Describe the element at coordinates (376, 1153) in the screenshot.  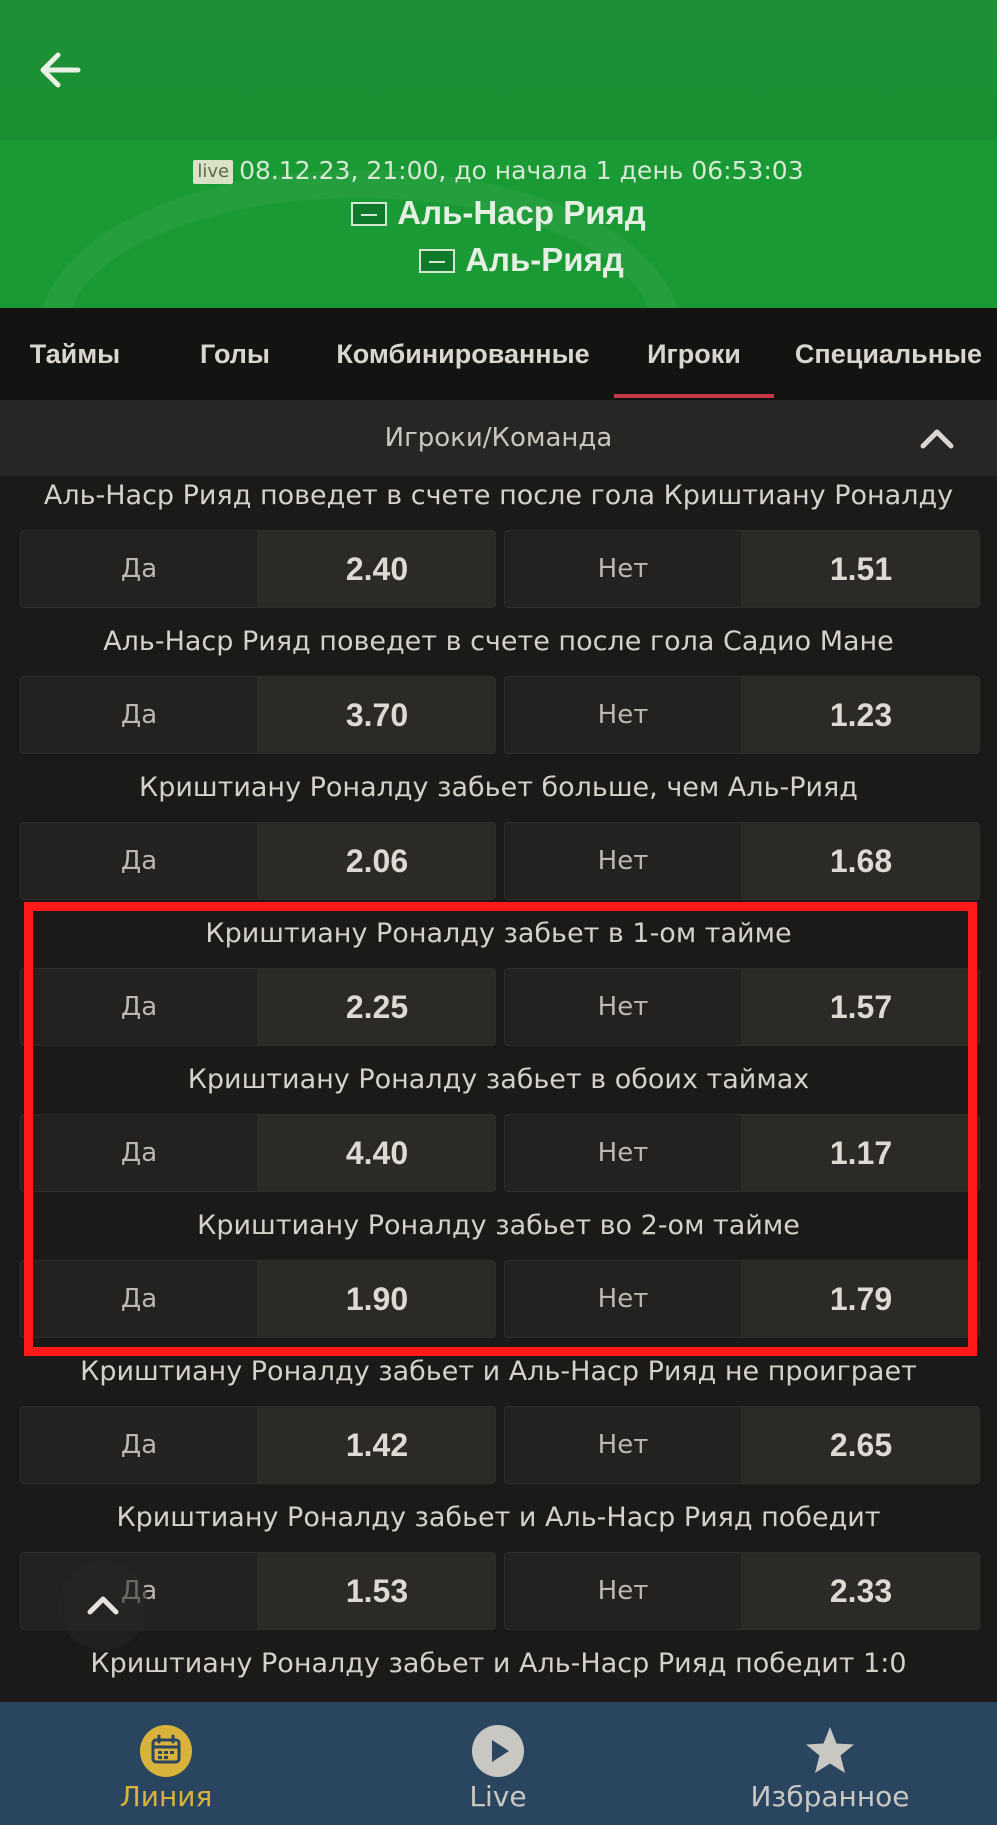
I see `odd-value: 4.40` at that location.